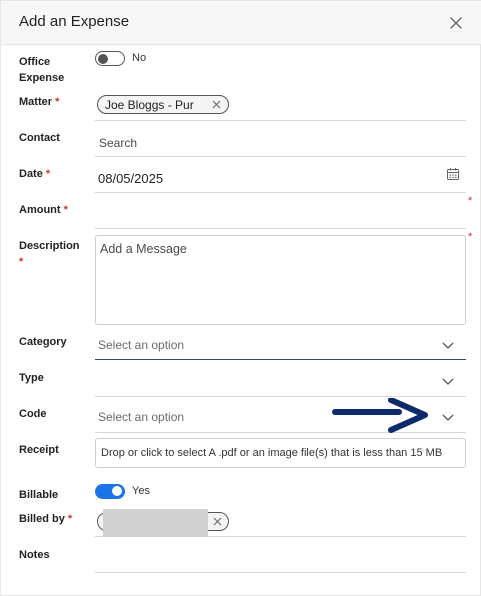 This screenshot has height=596, width=481. I want to click on contact-search-input: Search, so click(280, 142).